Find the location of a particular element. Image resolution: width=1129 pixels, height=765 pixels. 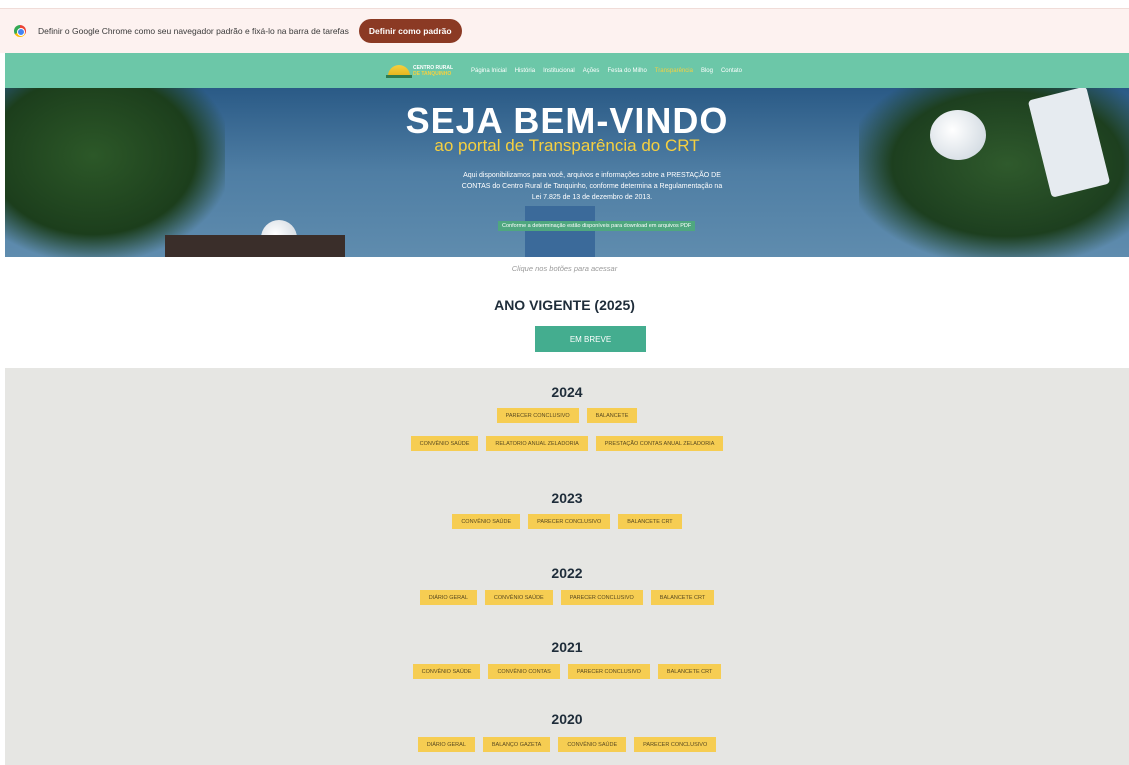

em-breve-button: EM BREVE is located at coordinates (590, 339).